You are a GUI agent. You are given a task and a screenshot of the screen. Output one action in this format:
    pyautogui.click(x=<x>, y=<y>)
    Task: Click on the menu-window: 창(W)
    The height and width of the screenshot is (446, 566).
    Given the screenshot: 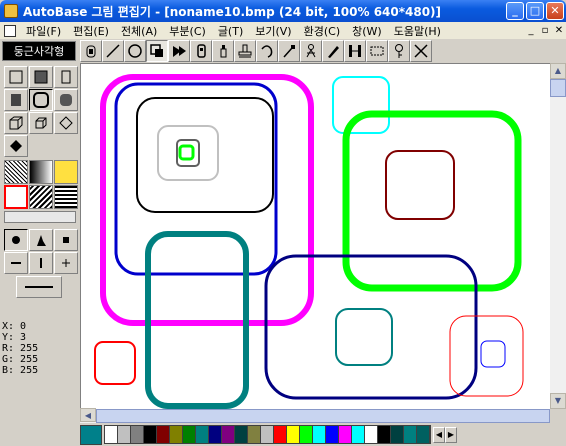 What is the action you would take?
    pyautogui.click(x=367, y=31)
    